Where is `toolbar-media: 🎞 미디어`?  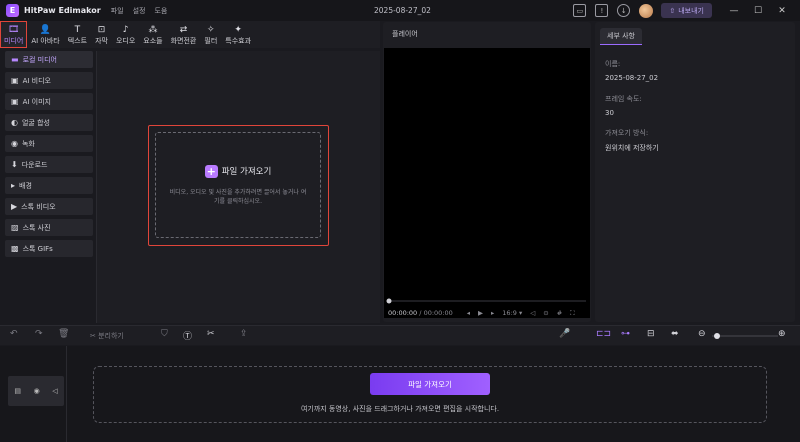
toolbar-media: 🎞 미디어 is located at coordinates (14, 34).